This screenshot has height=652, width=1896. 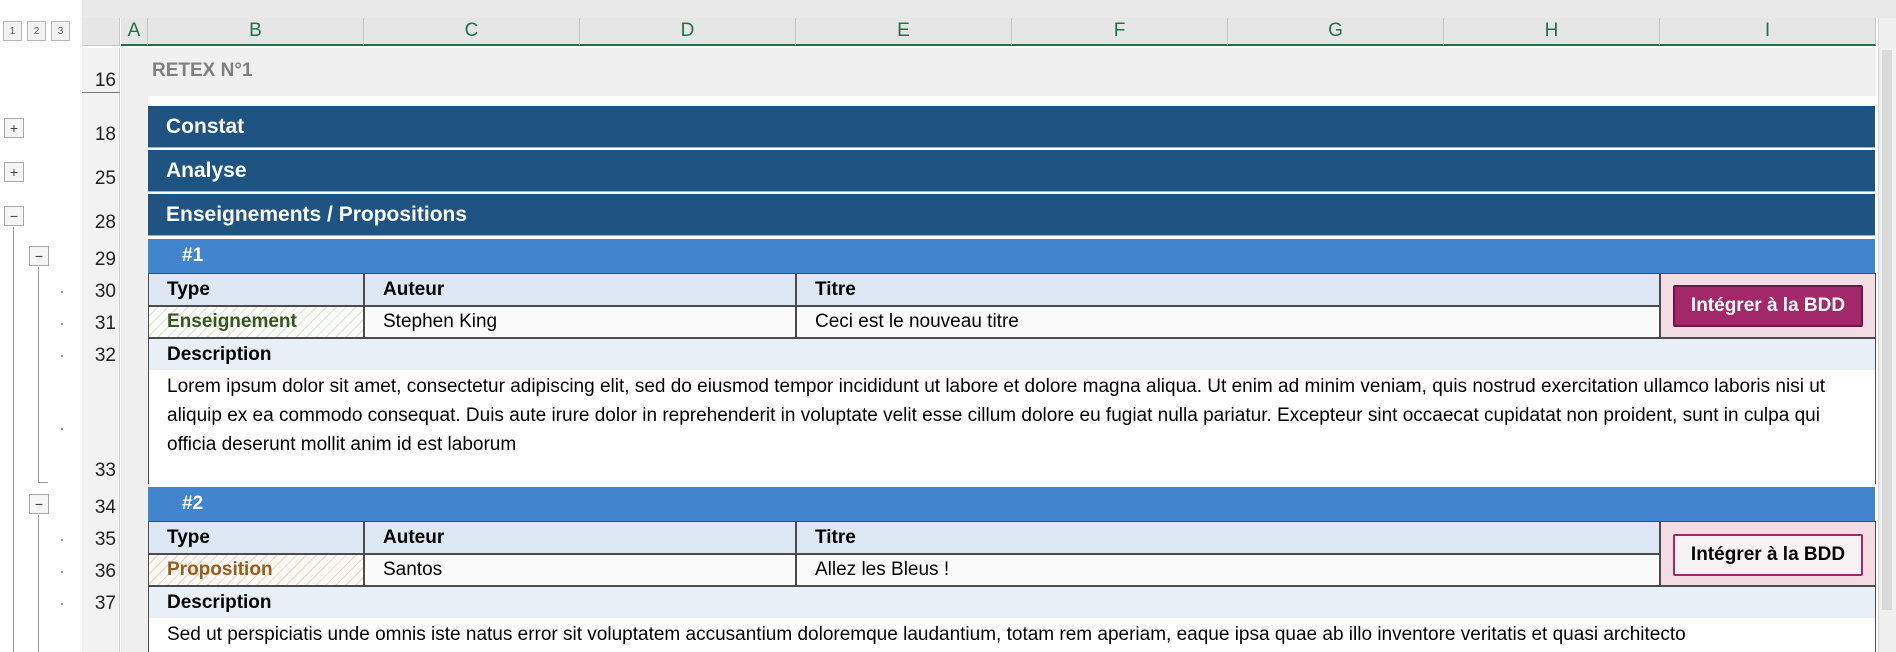 What do you see at coordinates (101, 81) in the screenshot?
I see `row-number: 16` at bounding box center [101, 81].